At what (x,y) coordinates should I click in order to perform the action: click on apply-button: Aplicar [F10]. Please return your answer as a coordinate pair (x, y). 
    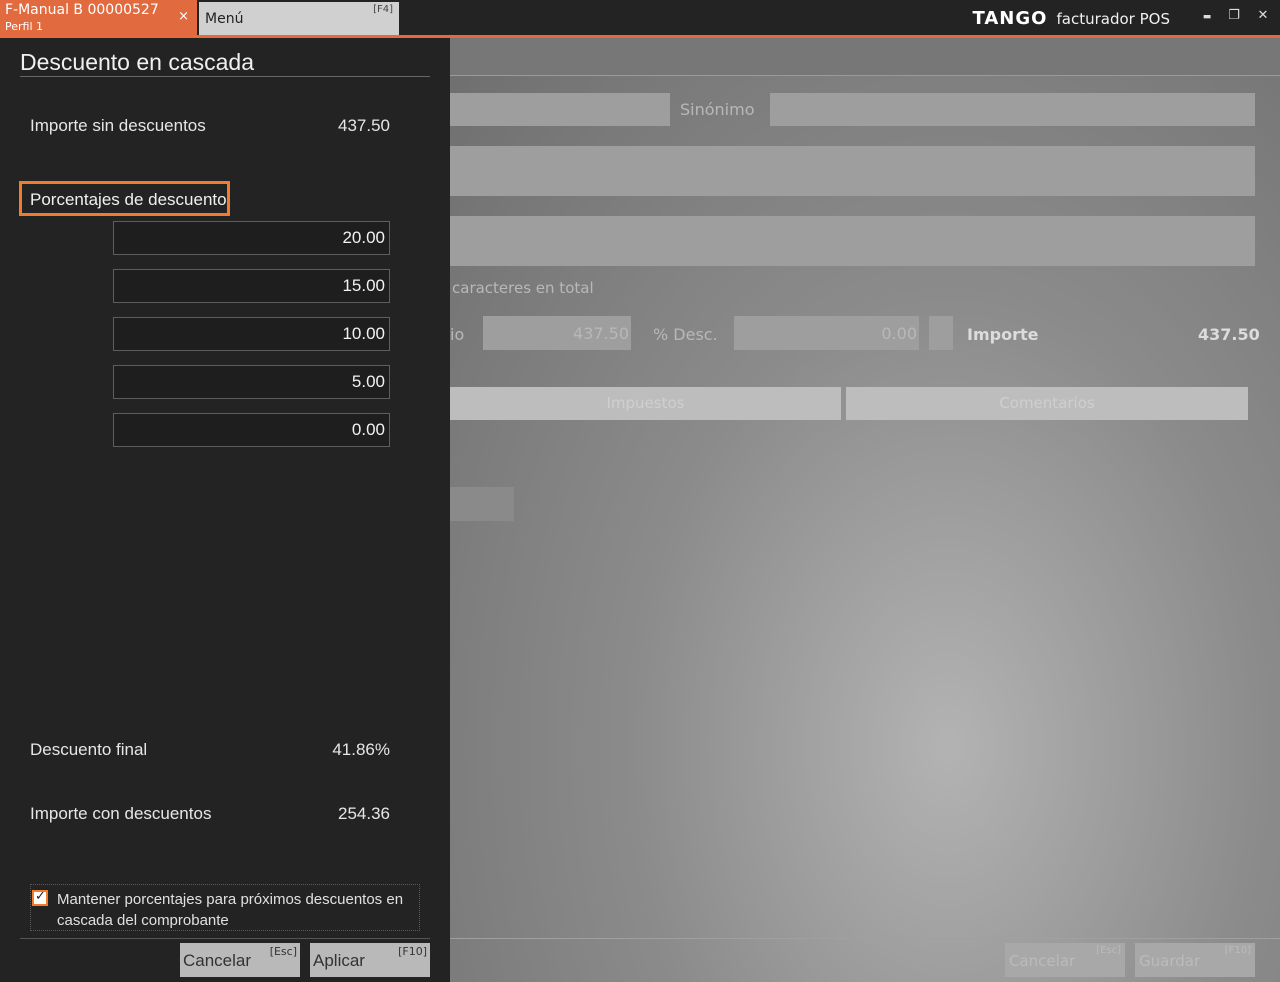
    Looking at the image, I should click on (370, 960).